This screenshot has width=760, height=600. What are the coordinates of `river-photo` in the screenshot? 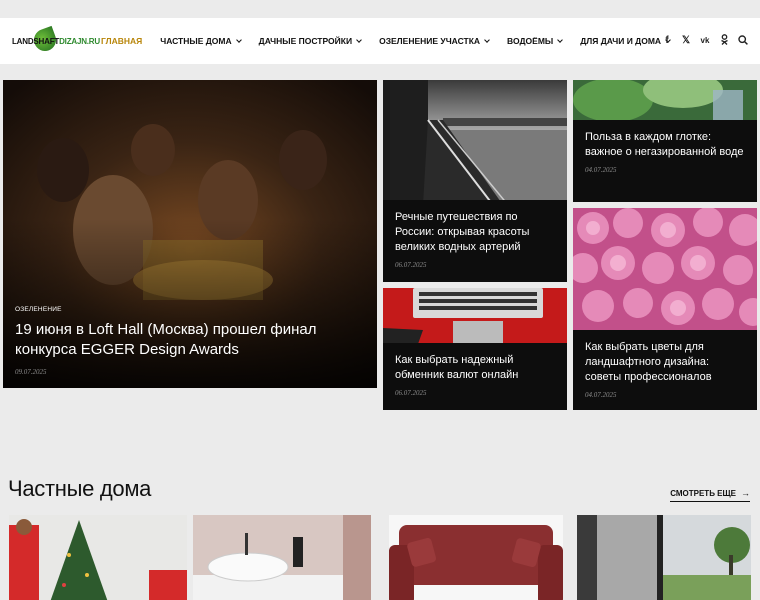 It's located at (475, 142).